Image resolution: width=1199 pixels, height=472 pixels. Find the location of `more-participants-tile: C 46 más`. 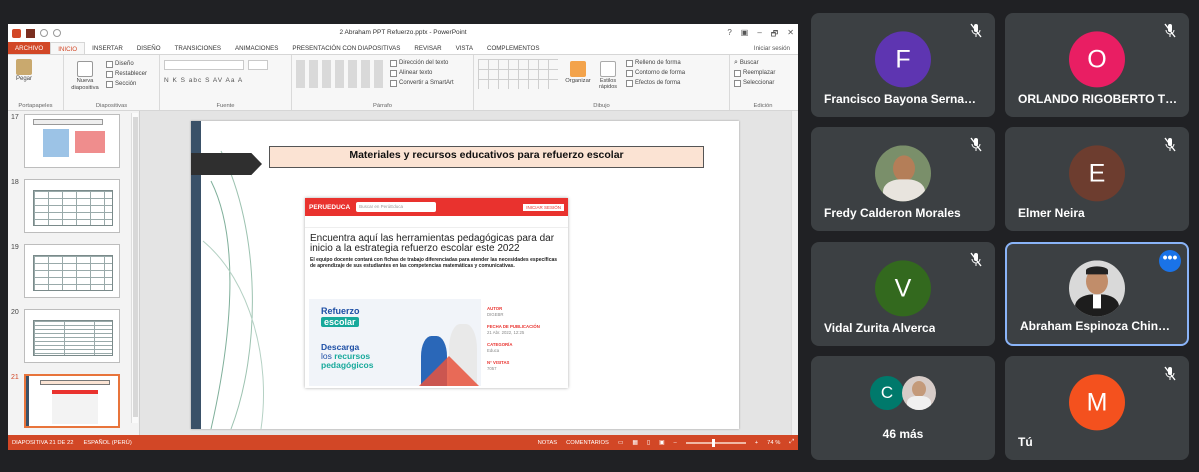

more-participants-tile: C 46 más is located at coordinates (903, 408).